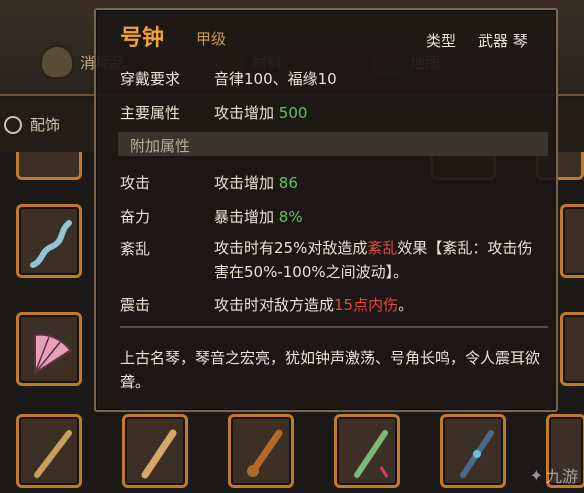 The image size is (584, 493). What do you see at coordinates (441, 41) in the screenshot?
I see `item-type-label: 类型` at bounding box center [441, 41].